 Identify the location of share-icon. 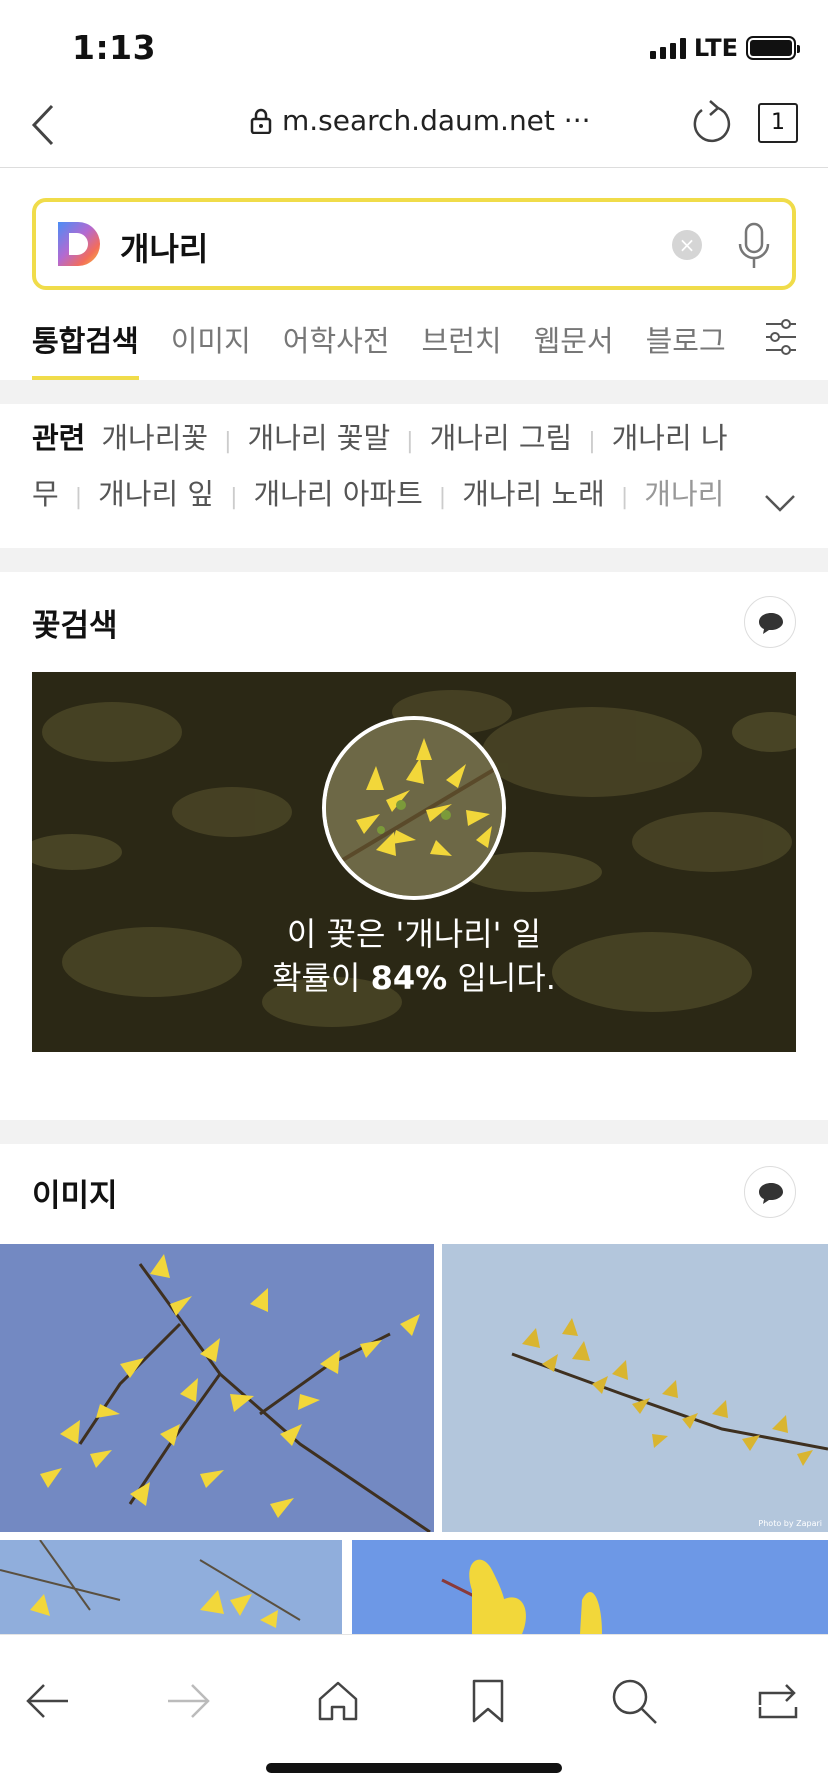
(780, 1701).